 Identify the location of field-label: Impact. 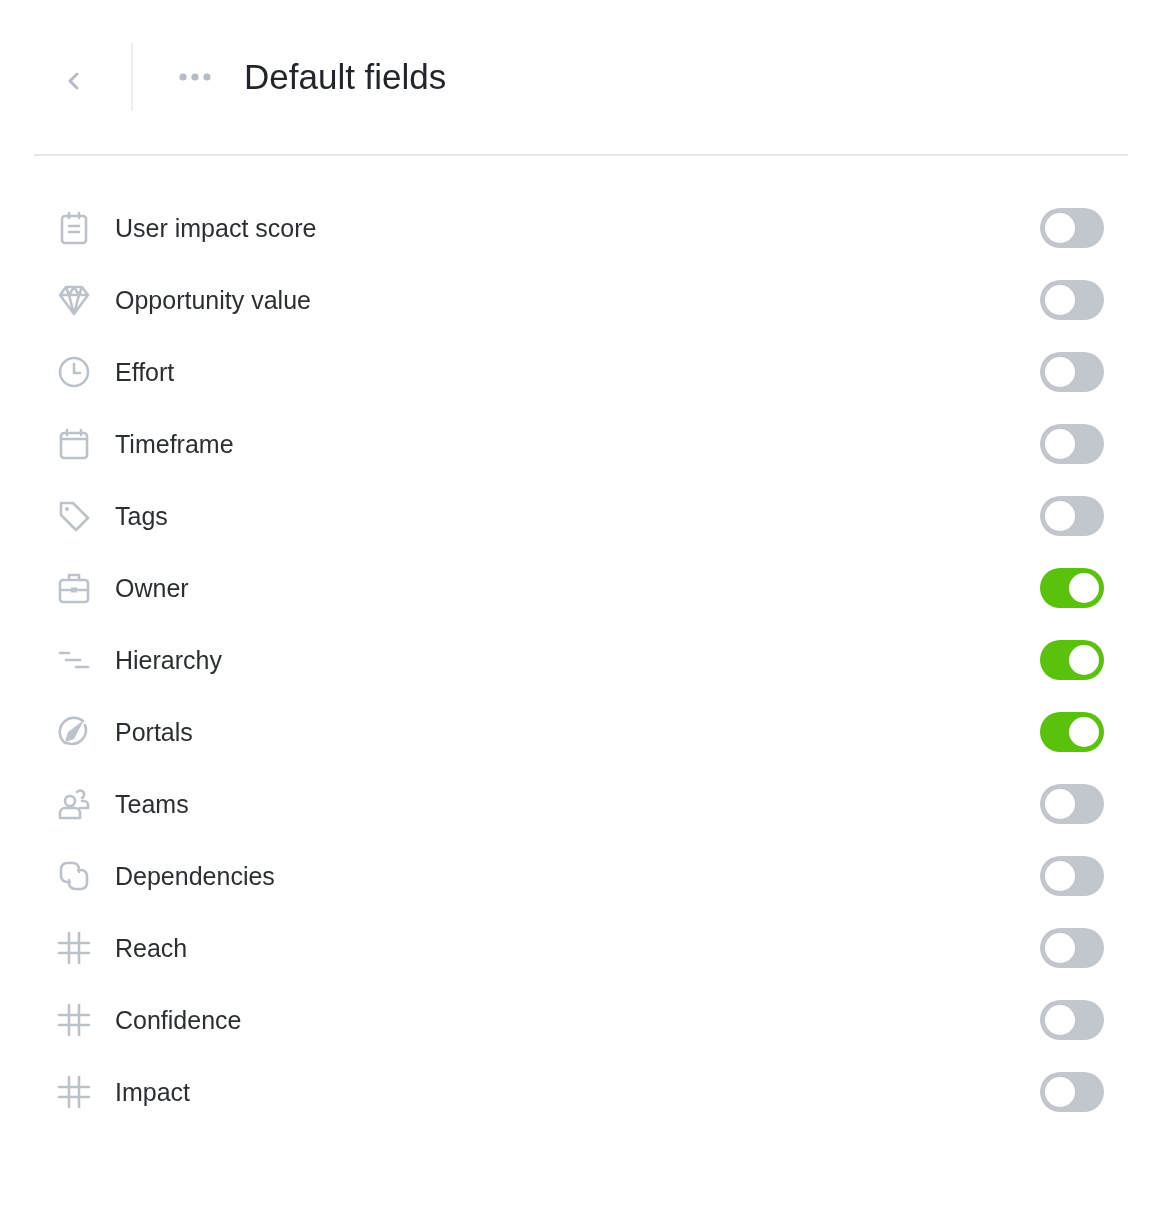
(153, 1092).